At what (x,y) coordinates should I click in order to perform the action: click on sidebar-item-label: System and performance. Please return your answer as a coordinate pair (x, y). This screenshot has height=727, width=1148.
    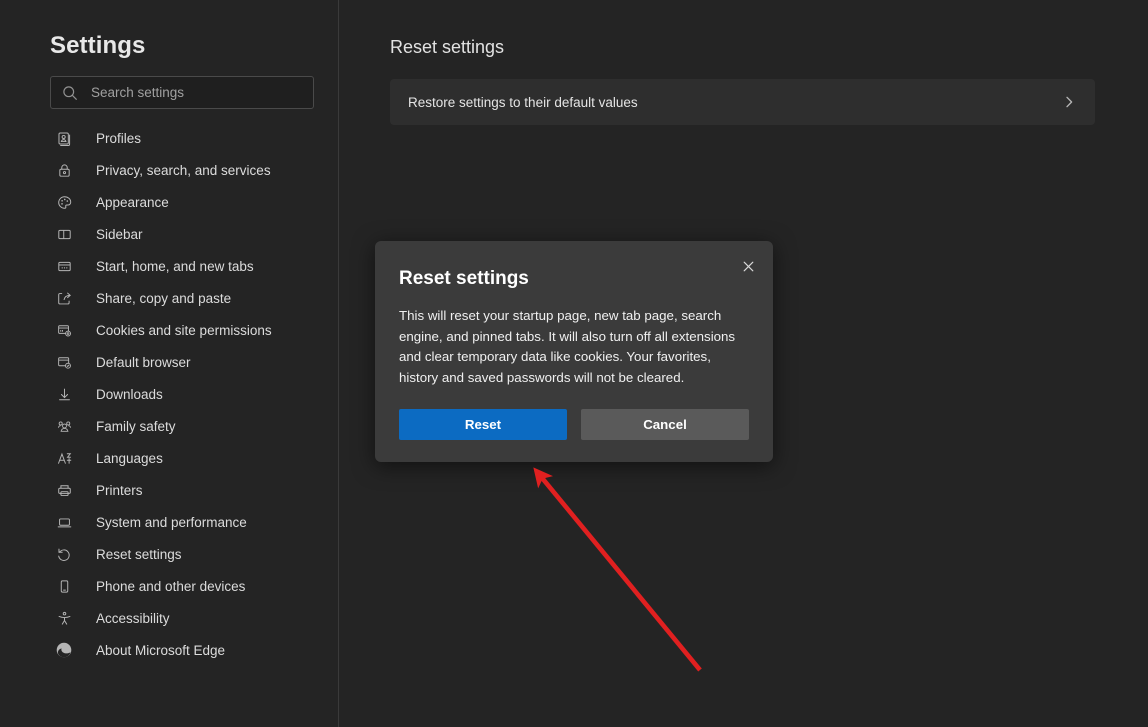
    Looking at the image, I should click on (171, 522).